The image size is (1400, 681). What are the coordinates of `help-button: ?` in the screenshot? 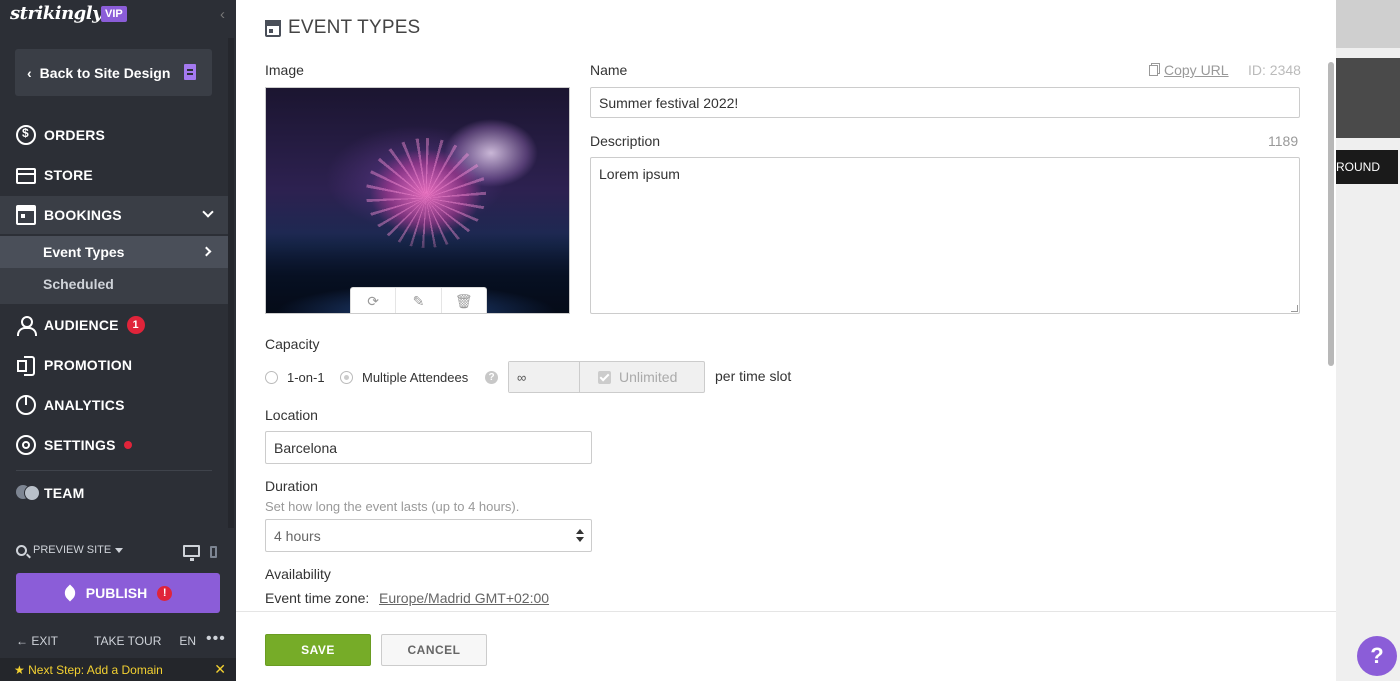 It's located at (1377, 656).